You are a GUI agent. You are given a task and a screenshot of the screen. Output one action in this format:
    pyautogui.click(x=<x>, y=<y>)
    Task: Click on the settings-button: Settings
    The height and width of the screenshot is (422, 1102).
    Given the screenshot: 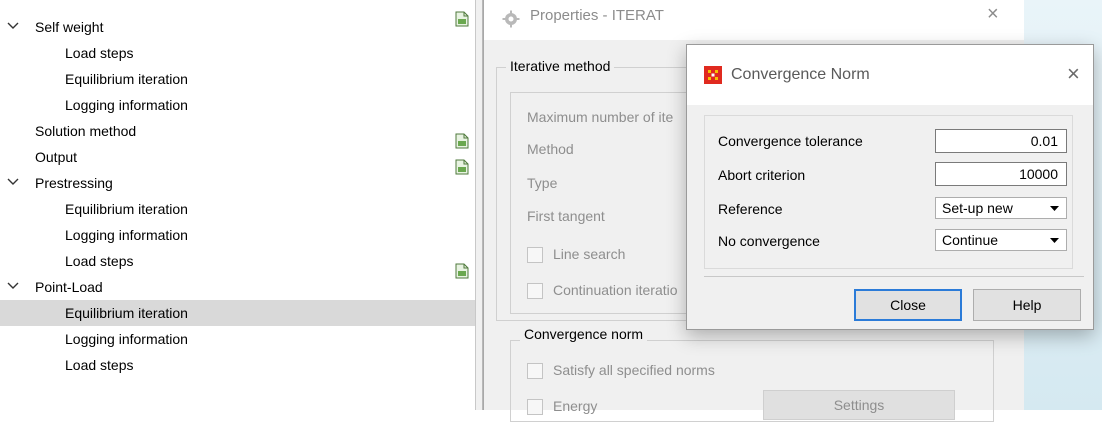 What is the action you would take?
    pyautogui.click(x=859, y=405)
    